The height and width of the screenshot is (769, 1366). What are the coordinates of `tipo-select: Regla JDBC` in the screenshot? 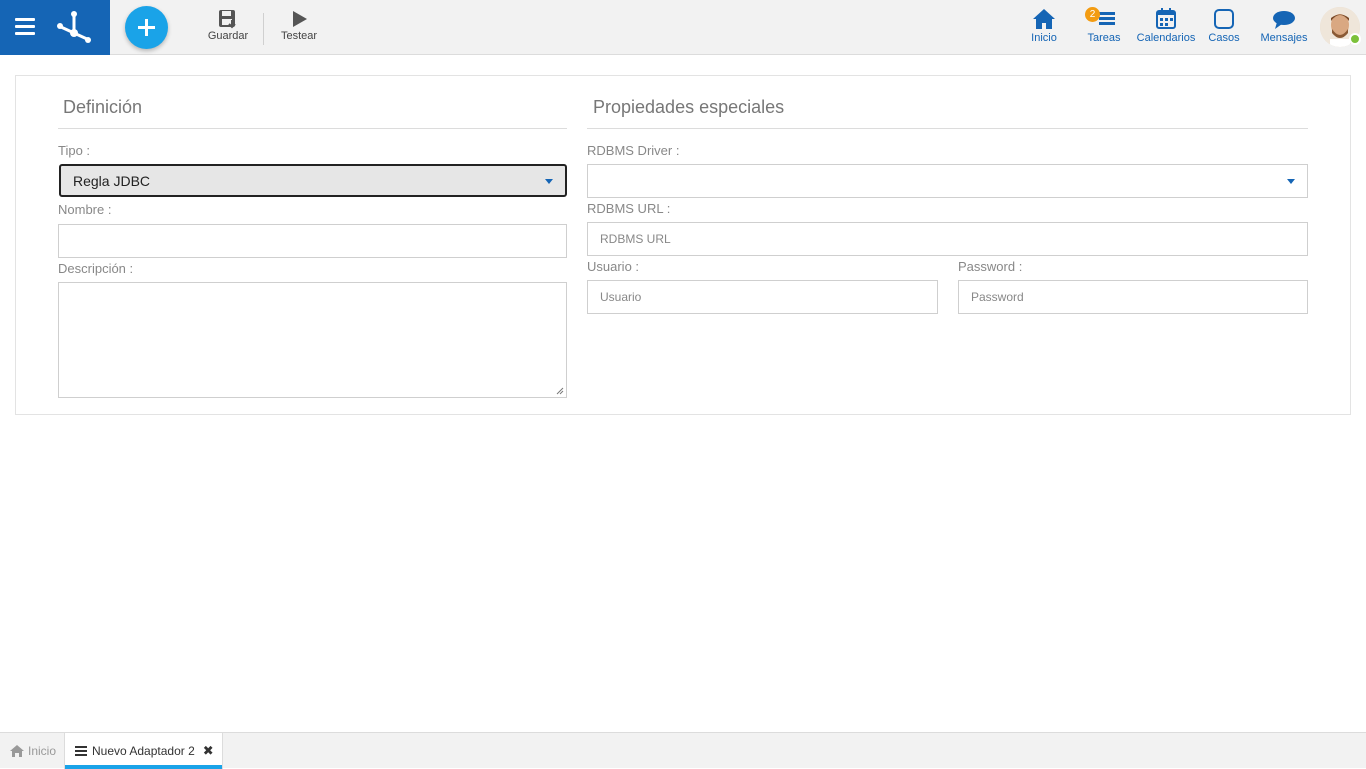 It's located at (313, 180).